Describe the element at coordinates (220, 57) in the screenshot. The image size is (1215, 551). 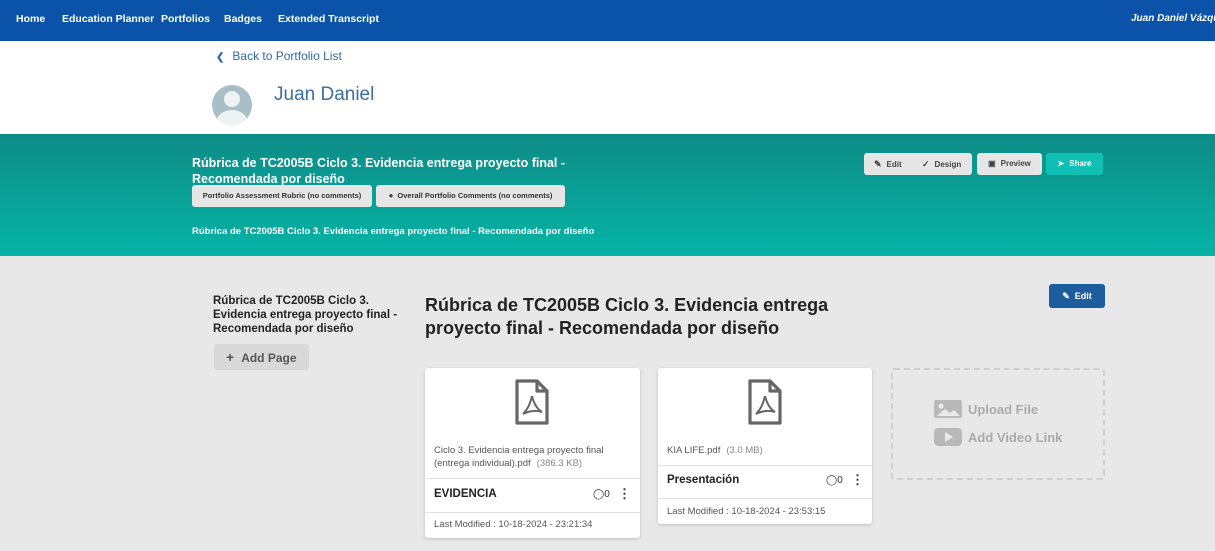
I see `chevron-left-icon: ❮` at that location.